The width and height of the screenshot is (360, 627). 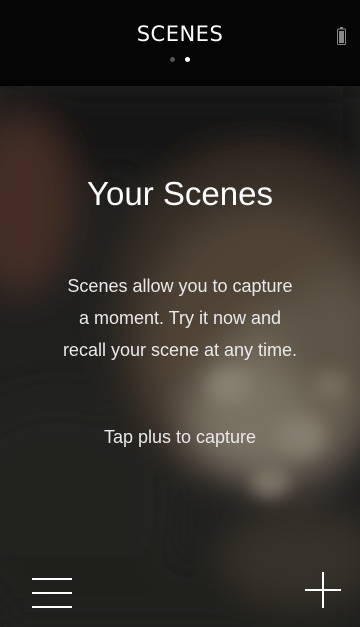 What do you see at coordinates (180, 34) in the screenshot?
I see `page-title: SCENES` at bounding box center [180, 34].